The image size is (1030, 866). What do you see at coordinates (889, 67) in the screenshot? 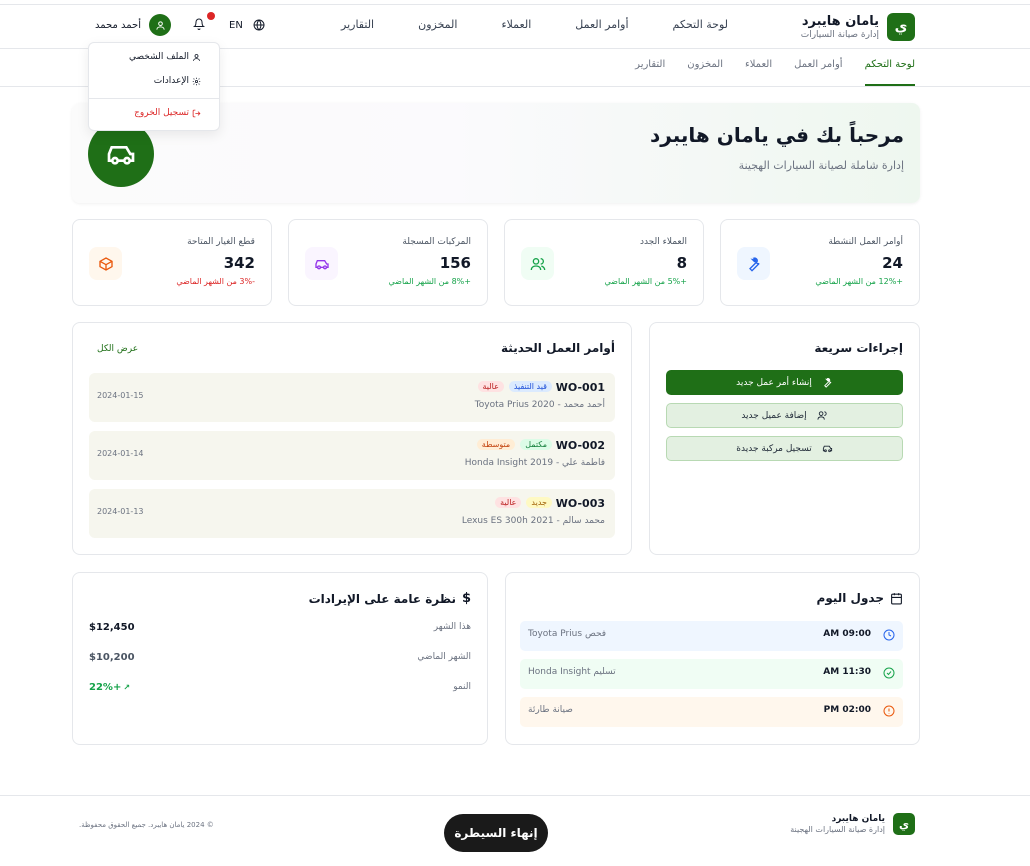
I see `subnav-dashboard: لوحة التحكم` at bounding box center [889, 67].